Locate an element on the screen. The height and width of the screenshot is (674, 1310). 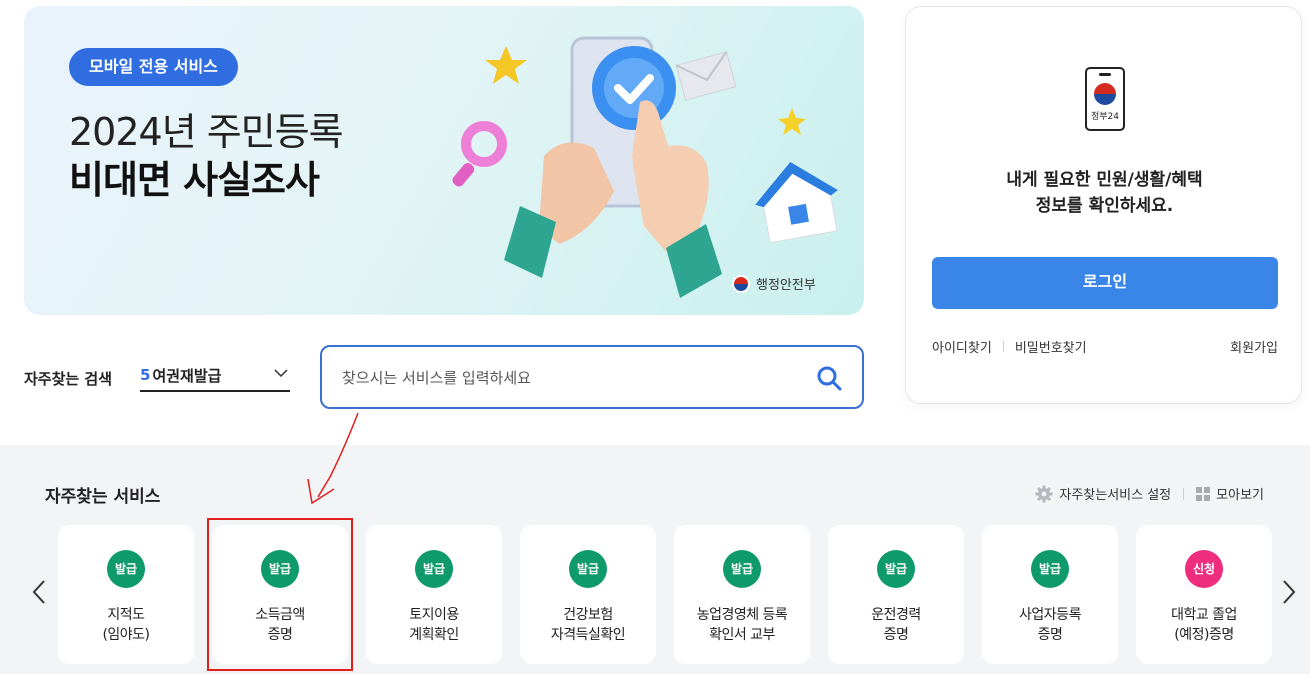
annotation-highlight-box is located at coordinates (280, 594).